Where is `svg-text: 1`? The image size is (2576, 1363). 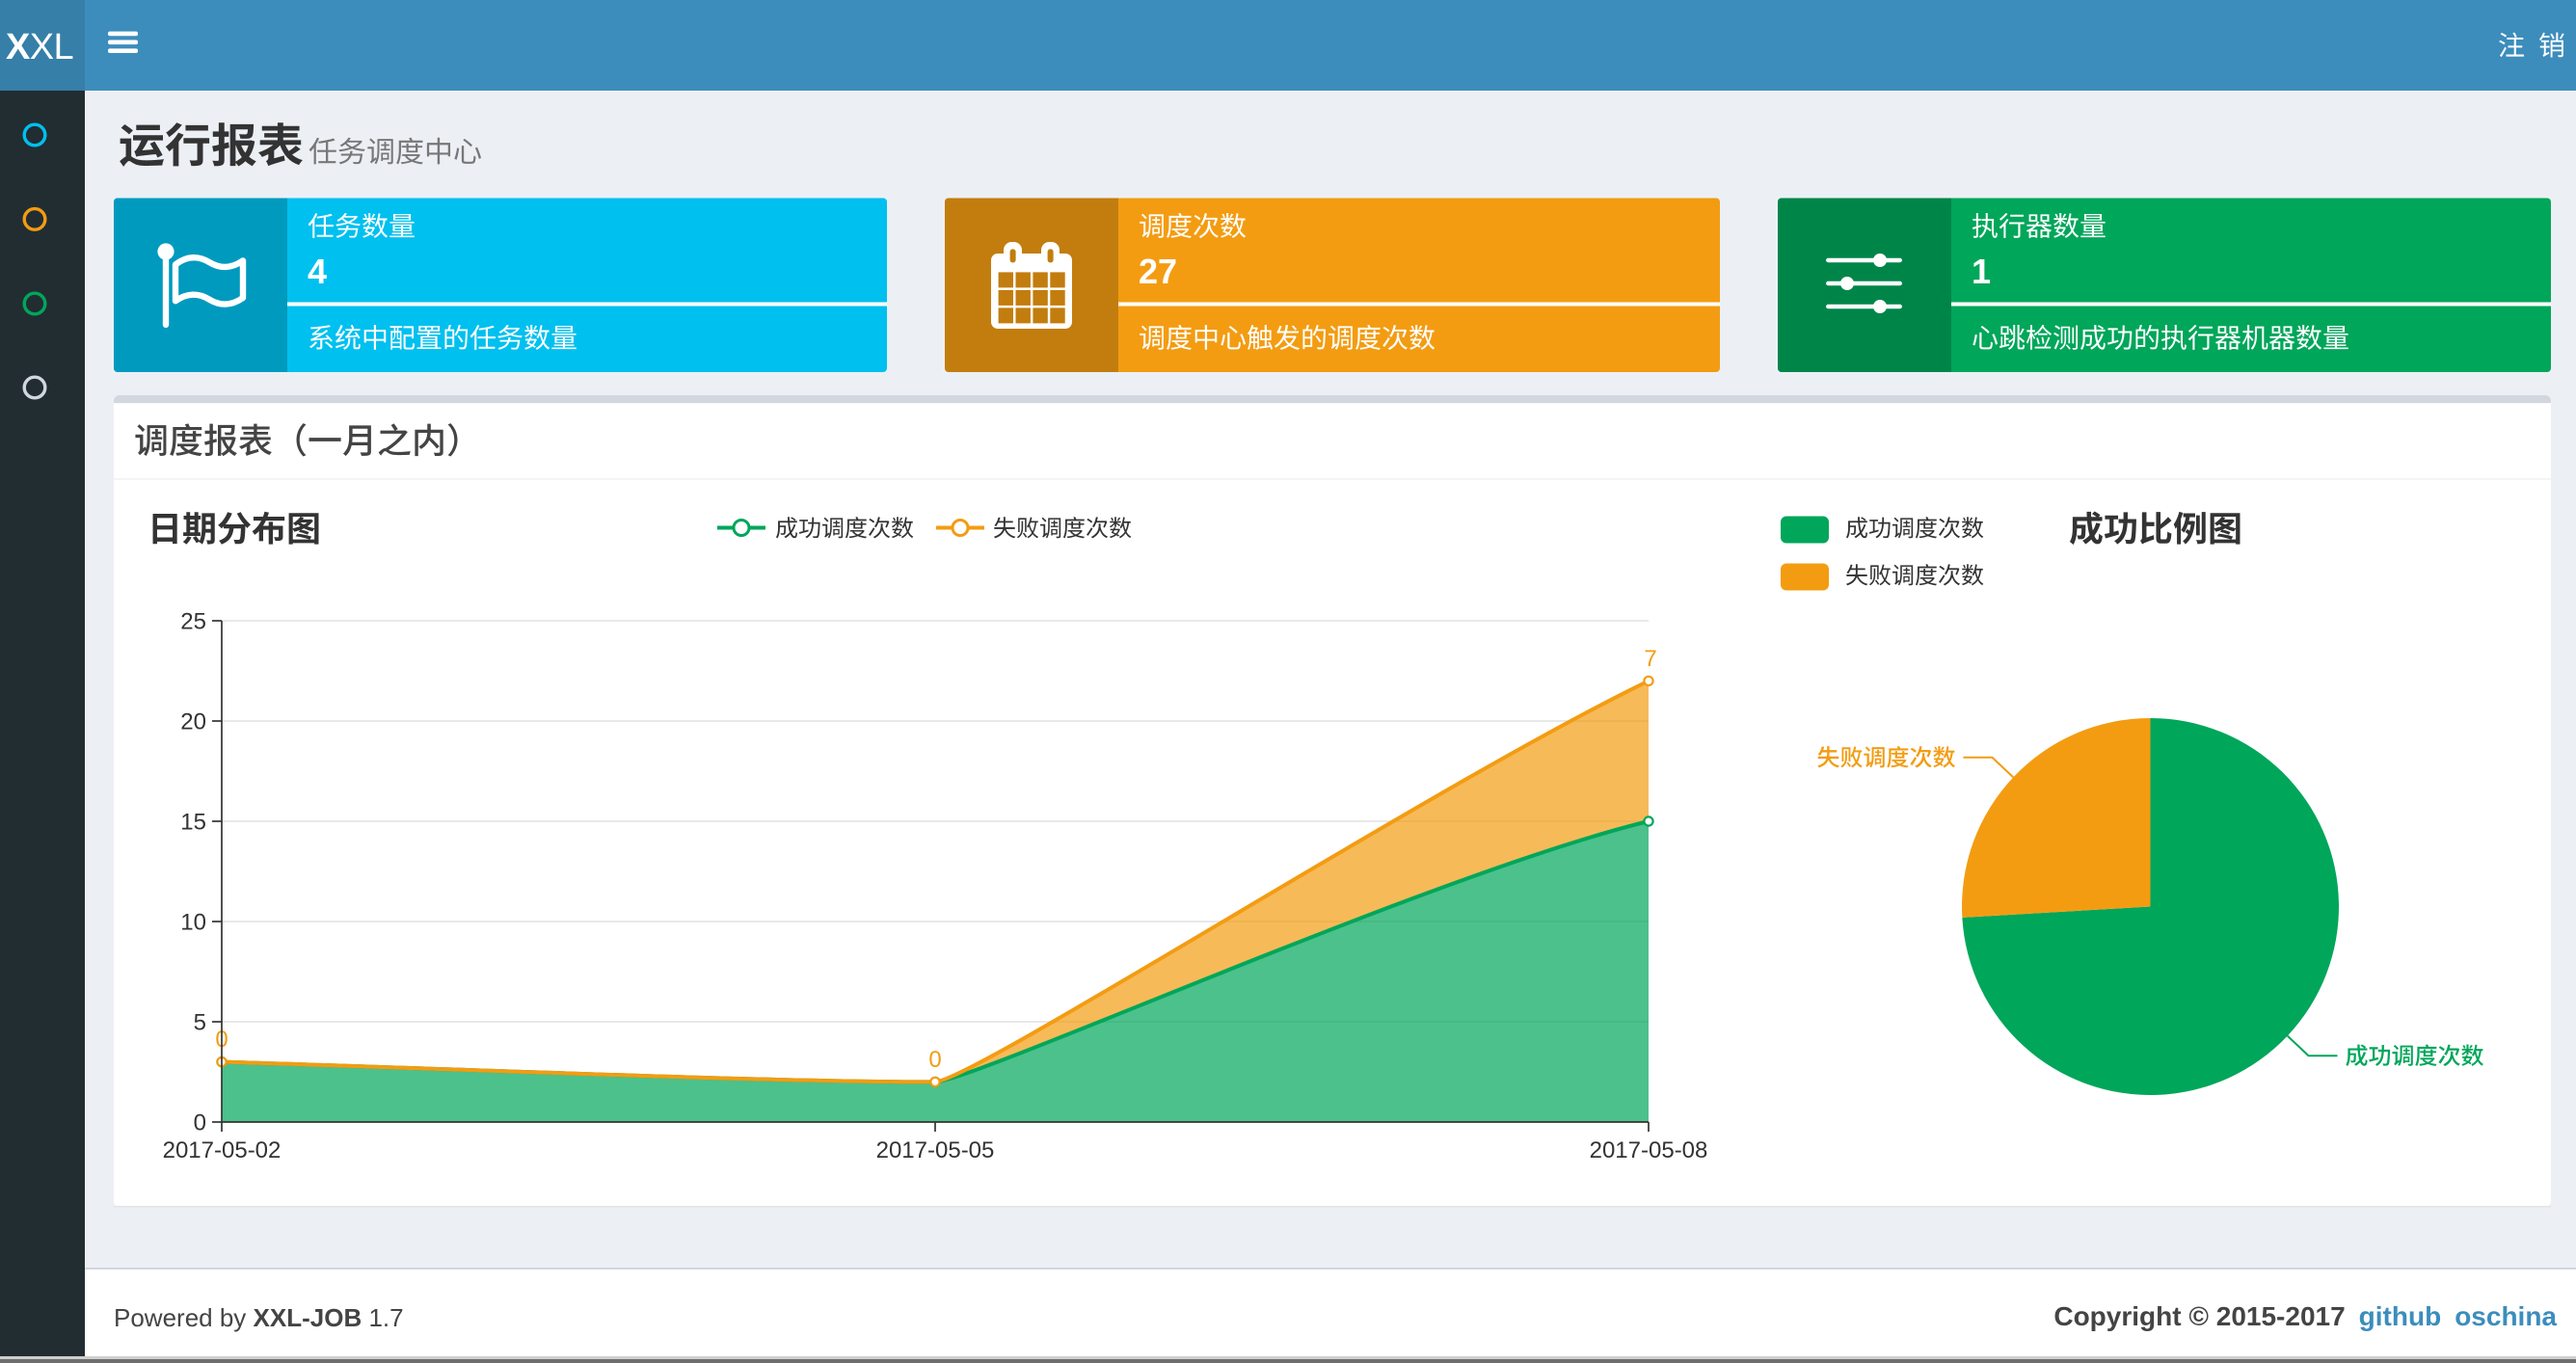 svg-text: 1 is located at coordinates (1982, 271).